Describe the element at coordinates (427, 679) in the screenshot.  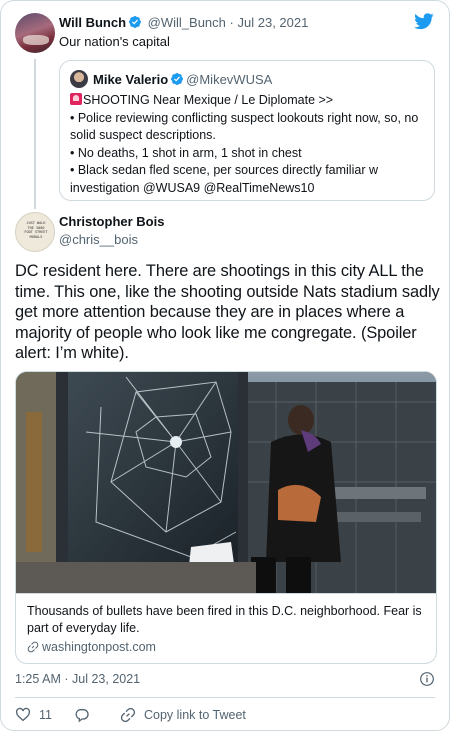
I see `info-icon` at that location.